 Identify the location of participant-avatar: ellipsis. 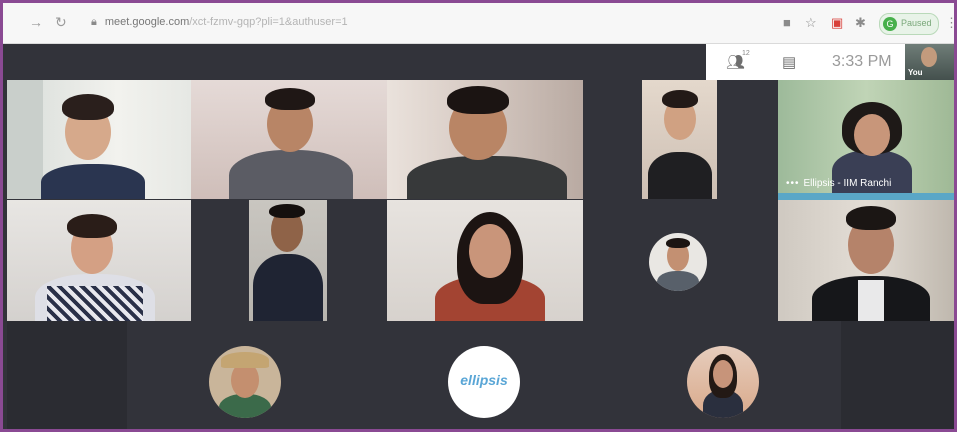
(484, 382).